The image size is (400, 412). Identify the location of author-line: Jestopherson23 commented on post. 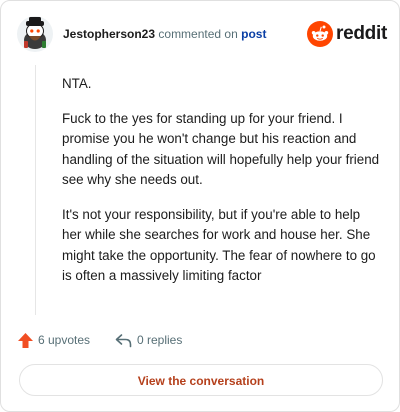
(164, 34).